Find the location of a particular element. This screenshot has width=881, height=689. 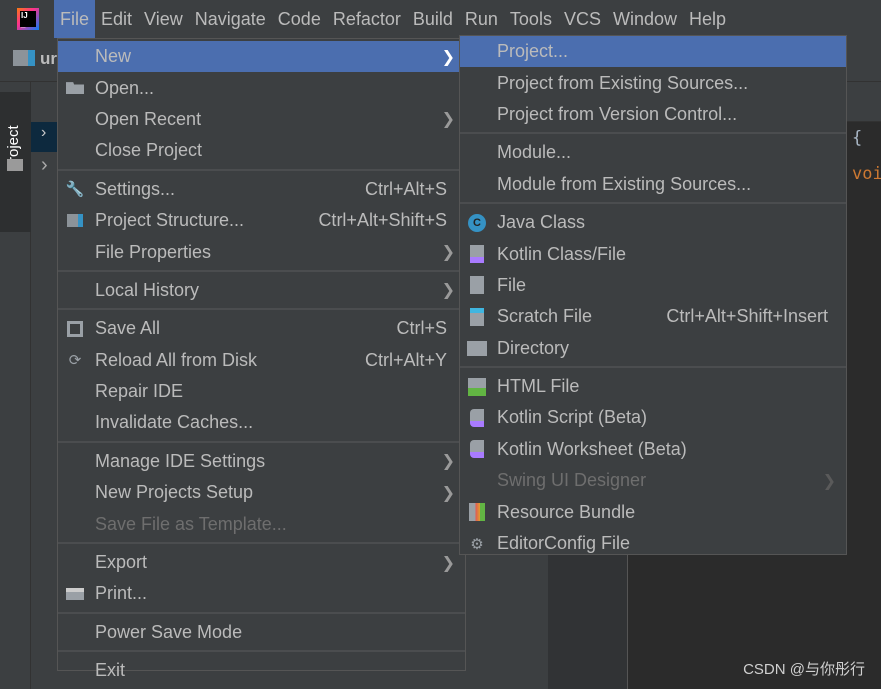

shortcut-label: Ctrl+Alt+Shift+S is located at coordinates (382, 220).